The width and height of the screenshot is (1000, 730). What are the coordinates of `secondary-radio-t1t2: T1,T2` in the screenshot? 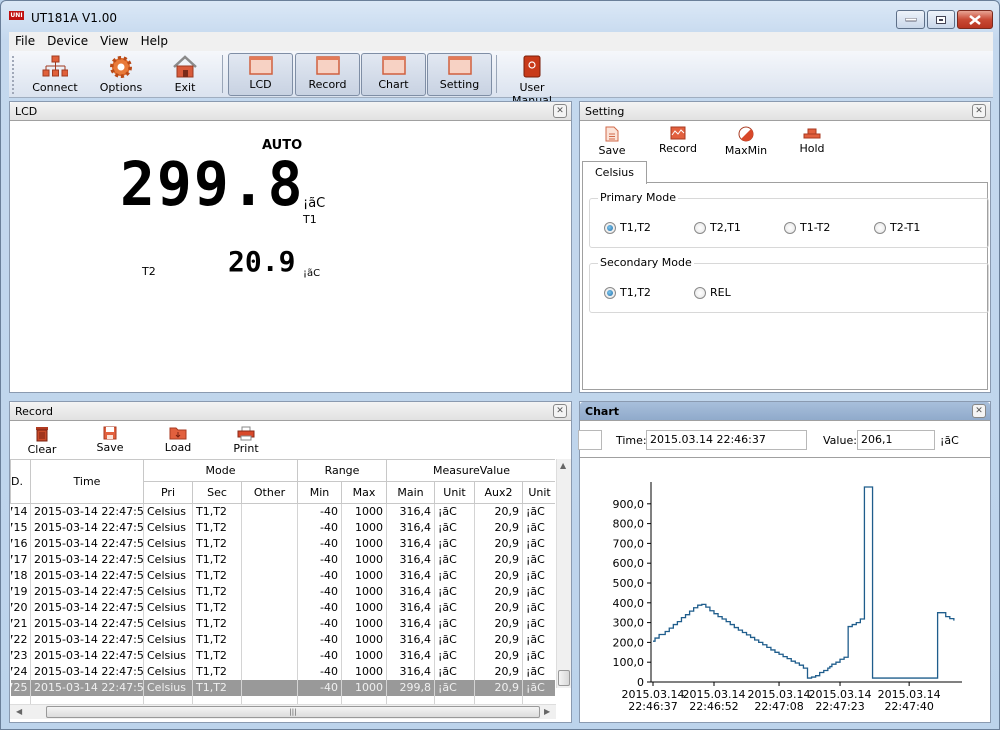 It's located at (627, 292).